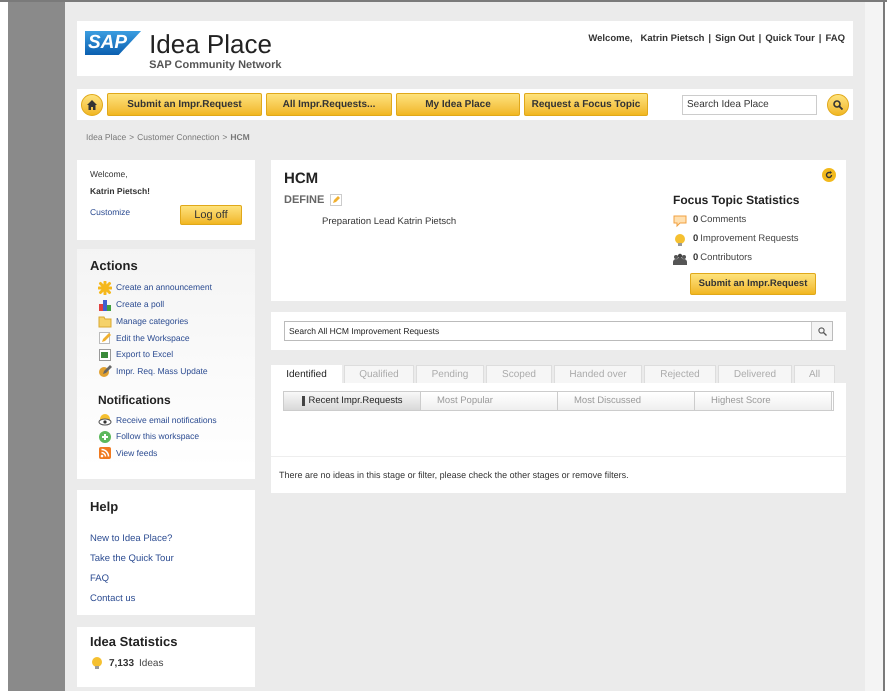 The height and width of the screenshot is (691, 887). Describe the element at coordinates (158, 437) in the screenshot. I see `action-link: Follow this workspace` at that location.